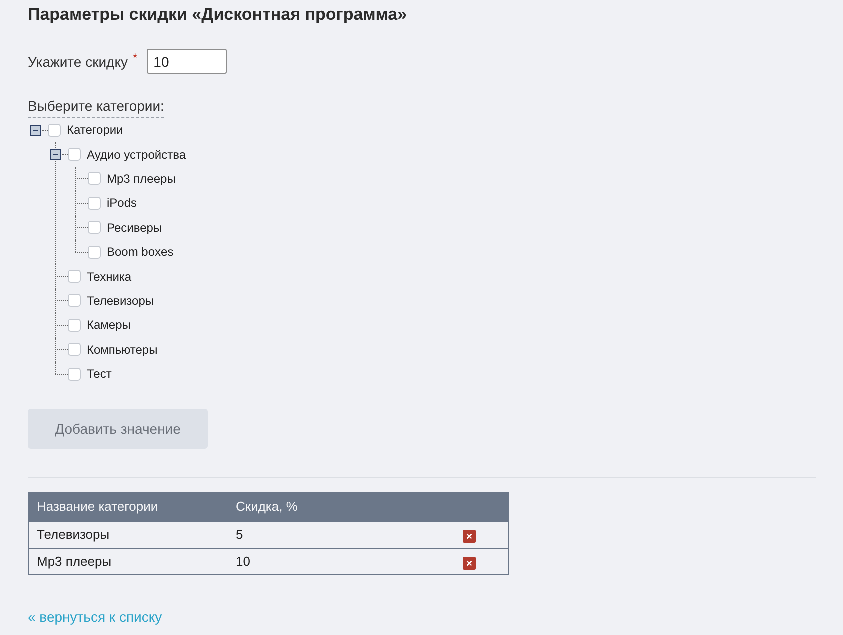 The width and height of the screenshot is (843, 635). Describe the element at coordinates (186, 61) in the screenshot. I see `discount-input: 10` at that location.